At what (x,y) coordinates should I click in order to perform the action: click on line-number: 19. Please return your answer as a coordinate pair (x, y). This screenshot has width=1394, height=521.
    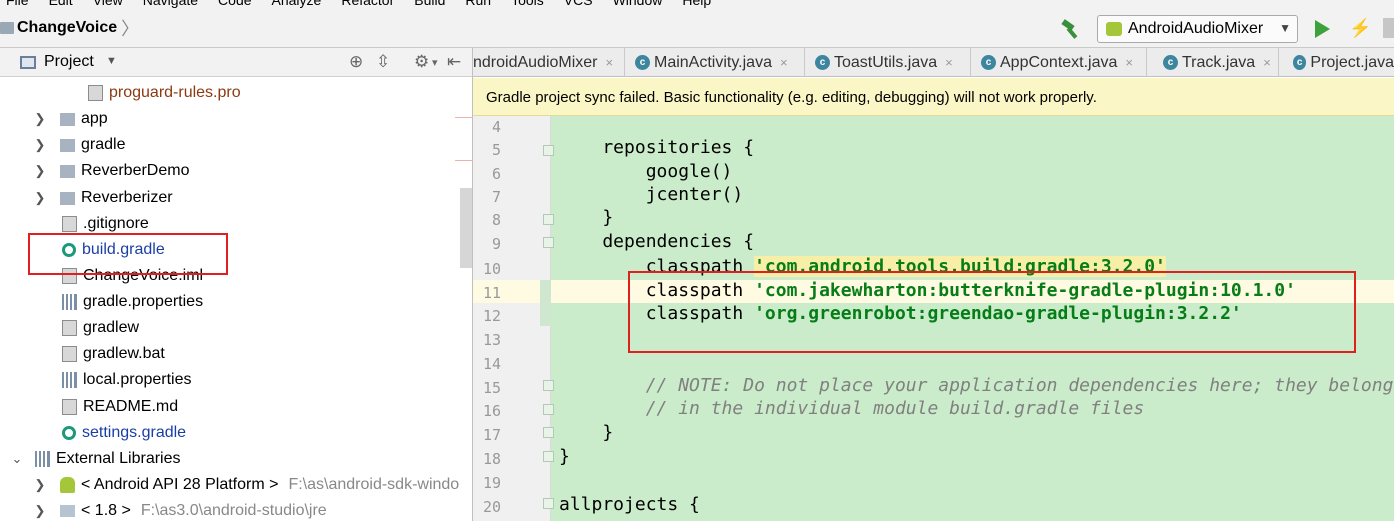
    Looking at the image, I should click on (491, 483).